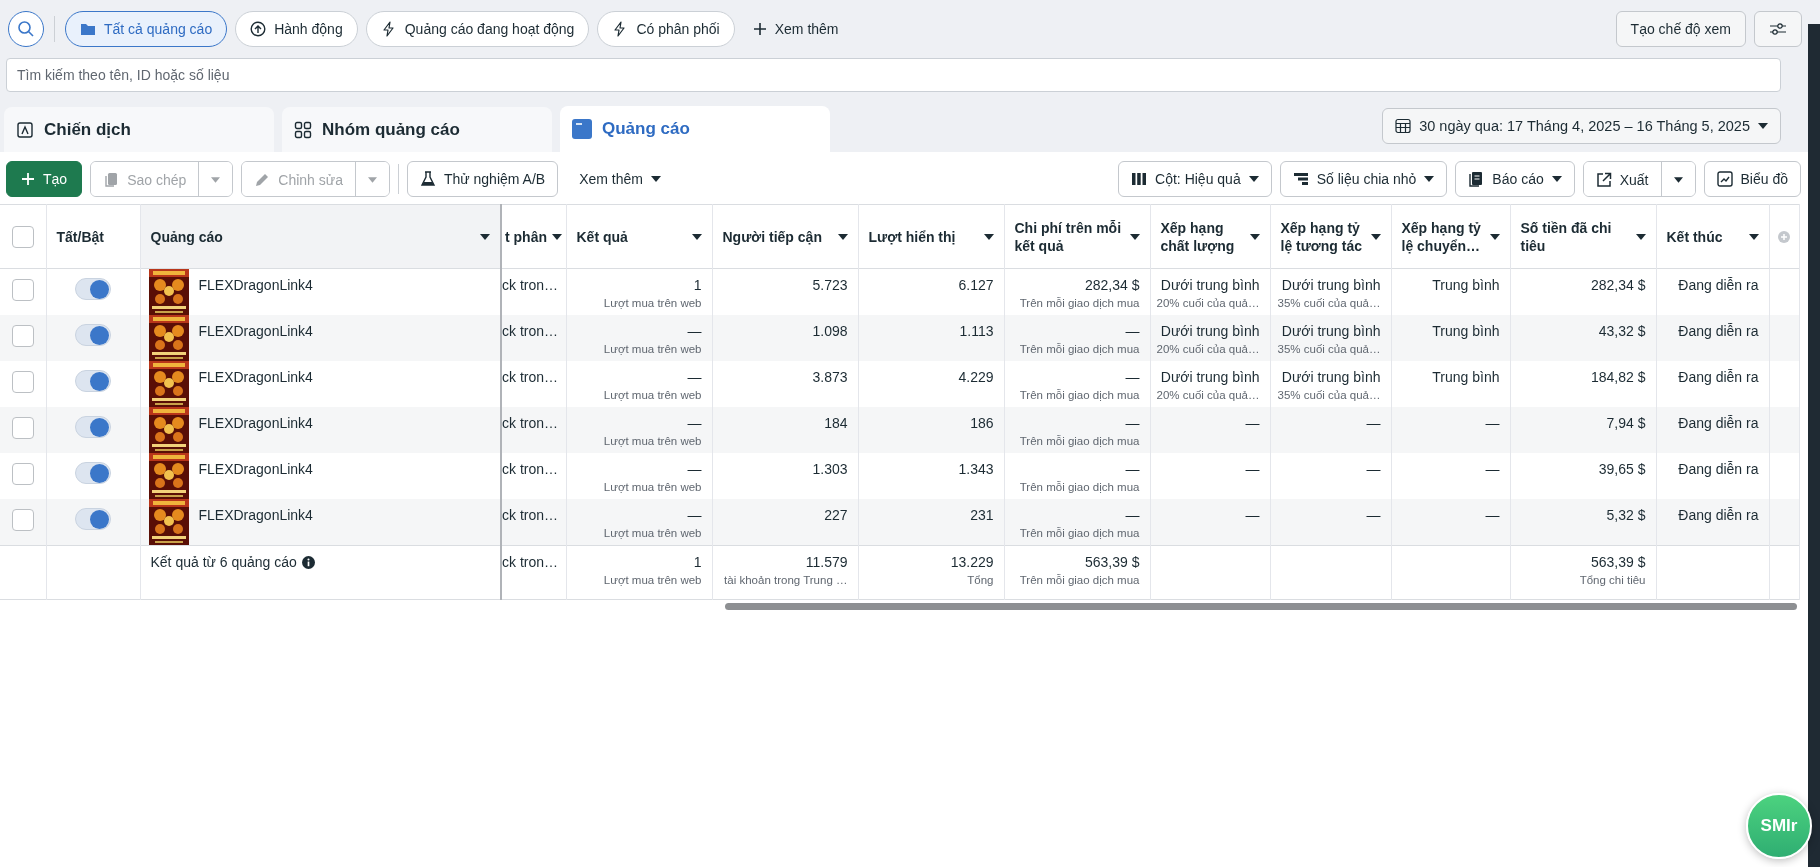 The height and width of the screenshot is (867, 1820). What do you see at coordinates (1322, 236) in the screenshot?
I see `column-header: Xếp hạng tỷ lệ tương tác` at bounding box center [1322, 236].